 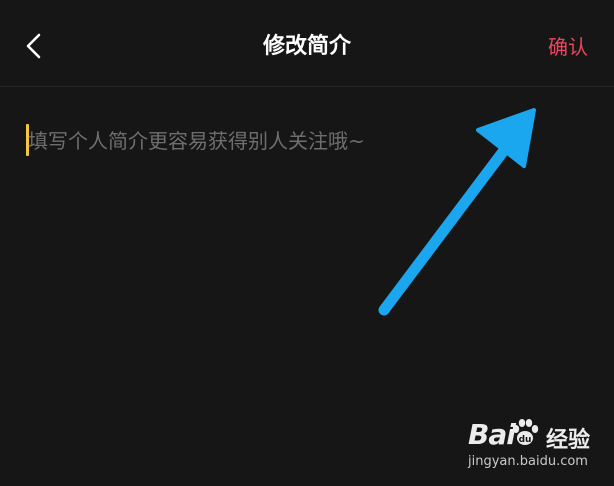 What do you see at coordinates (538, 446) in the screenshot?
I see `baidu-jingyan-watermark: Bai du 经验 jingyan.baidu.com` at bounding box center [538, 446].